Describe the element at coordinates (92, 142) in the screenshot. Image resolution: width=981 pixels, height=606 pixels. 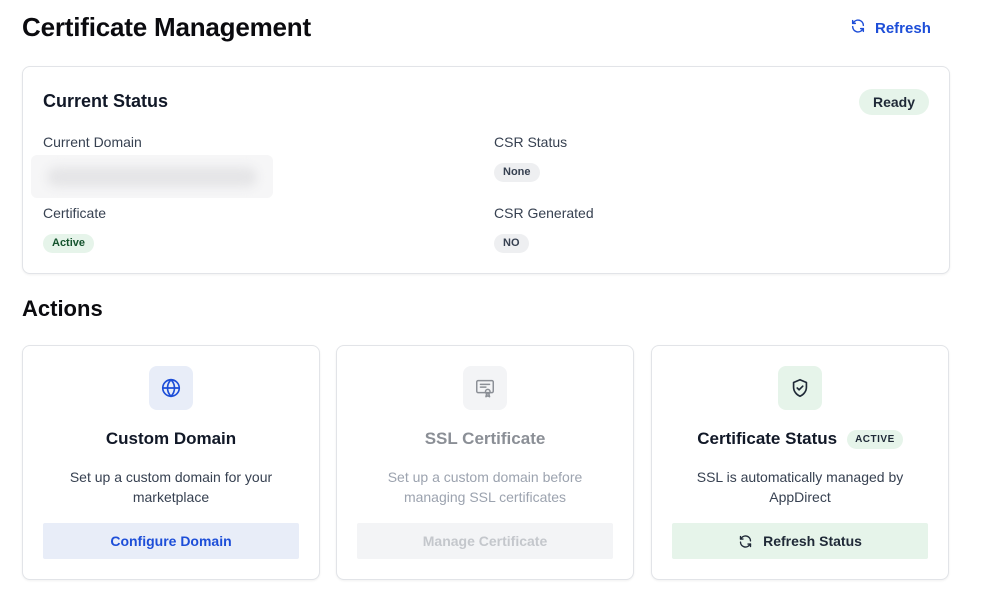
I see `current-domain-label: Current Domain` at that location.